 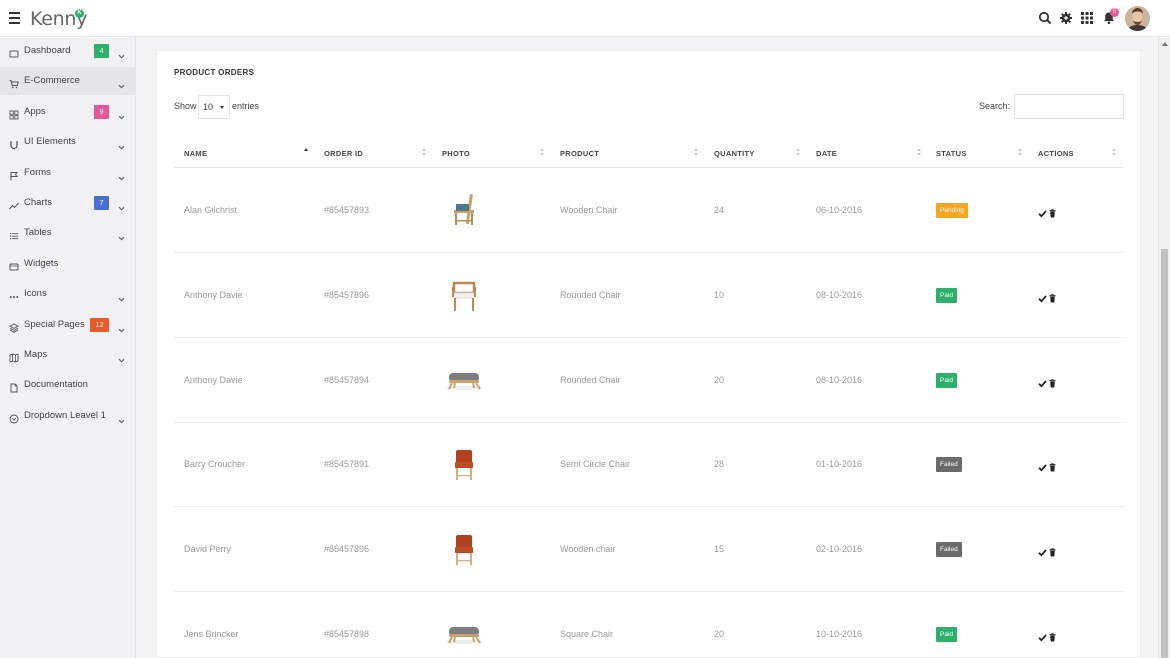 What do you see at coordinates (68, 233) in the screenshot?
I see `sidebar-item-tables: Tables` at bounding box center [68, 233].